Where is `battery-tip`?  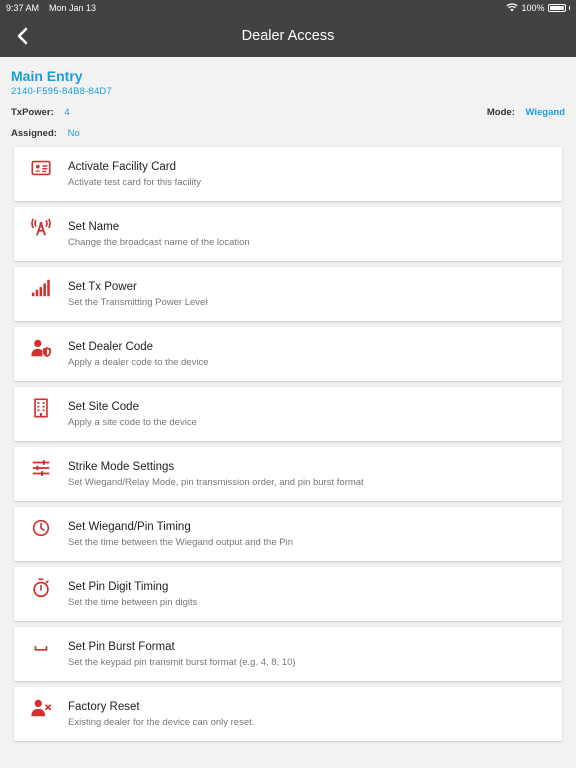
battery-tip is located at coordinates (569, 7).